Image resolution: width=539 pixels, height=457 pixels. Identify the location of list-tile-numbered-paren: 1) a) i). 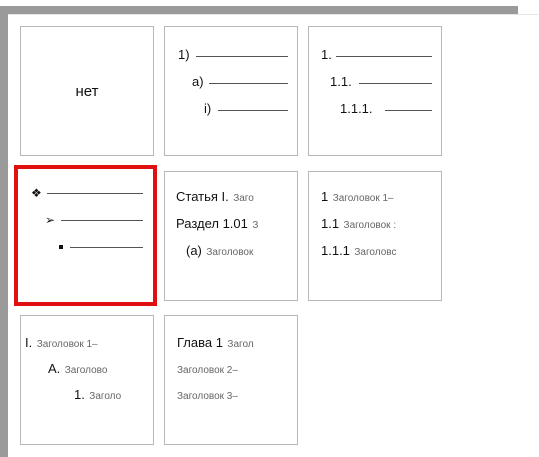
(231, 91).